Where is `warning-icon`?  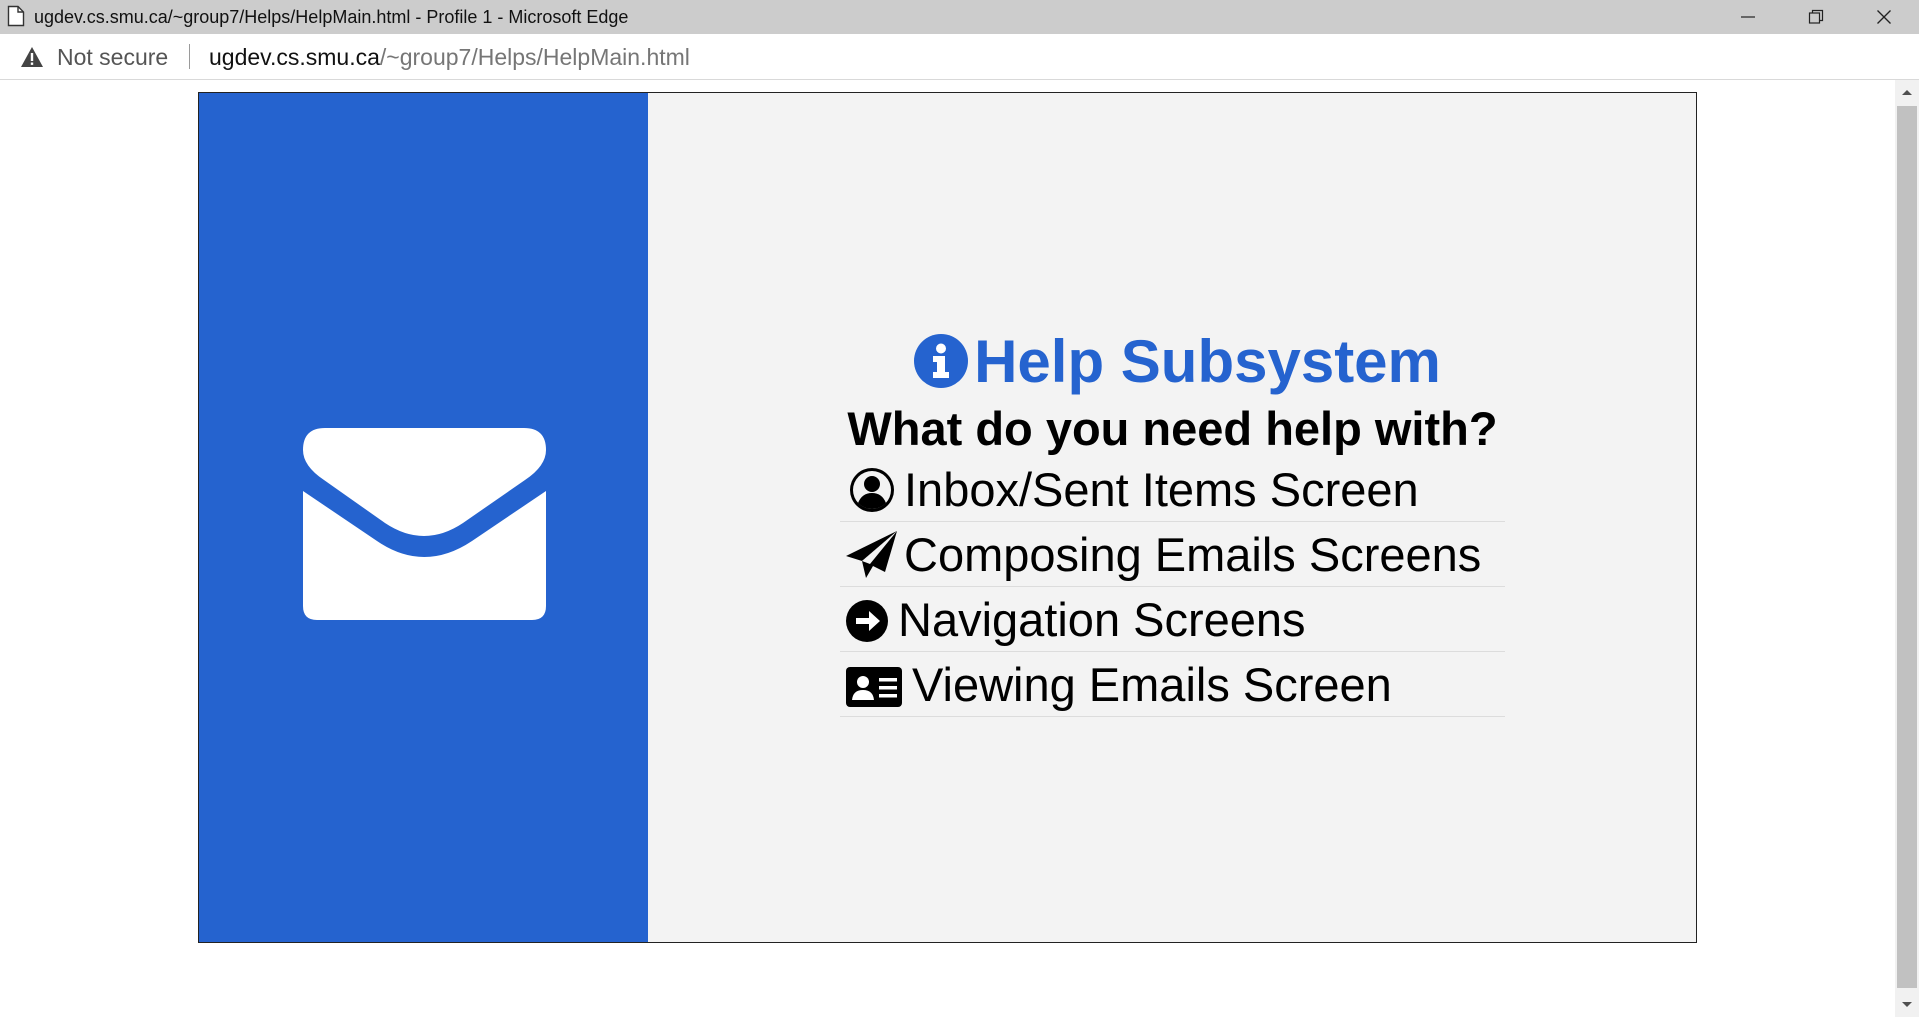 warning-icon is located at coordinates (32, 57).